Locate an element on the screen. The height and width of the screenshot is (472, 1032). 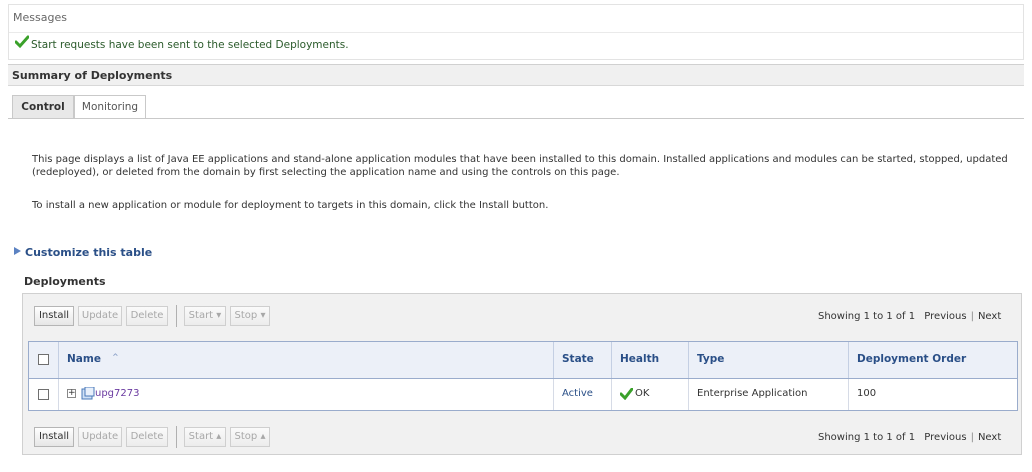
tab-control: Control is located at coordinates (43, 107).